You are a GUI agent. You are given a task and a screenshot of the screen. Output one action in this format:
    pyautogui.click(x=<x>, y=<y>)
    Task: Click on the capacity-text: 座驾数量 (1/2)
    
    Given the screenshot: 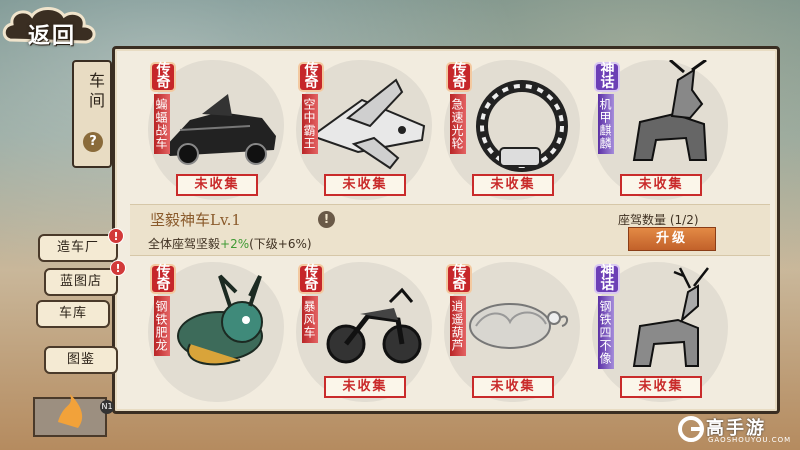 What is the action you would take?
    pyautogui.click(x=658, y=219)
    